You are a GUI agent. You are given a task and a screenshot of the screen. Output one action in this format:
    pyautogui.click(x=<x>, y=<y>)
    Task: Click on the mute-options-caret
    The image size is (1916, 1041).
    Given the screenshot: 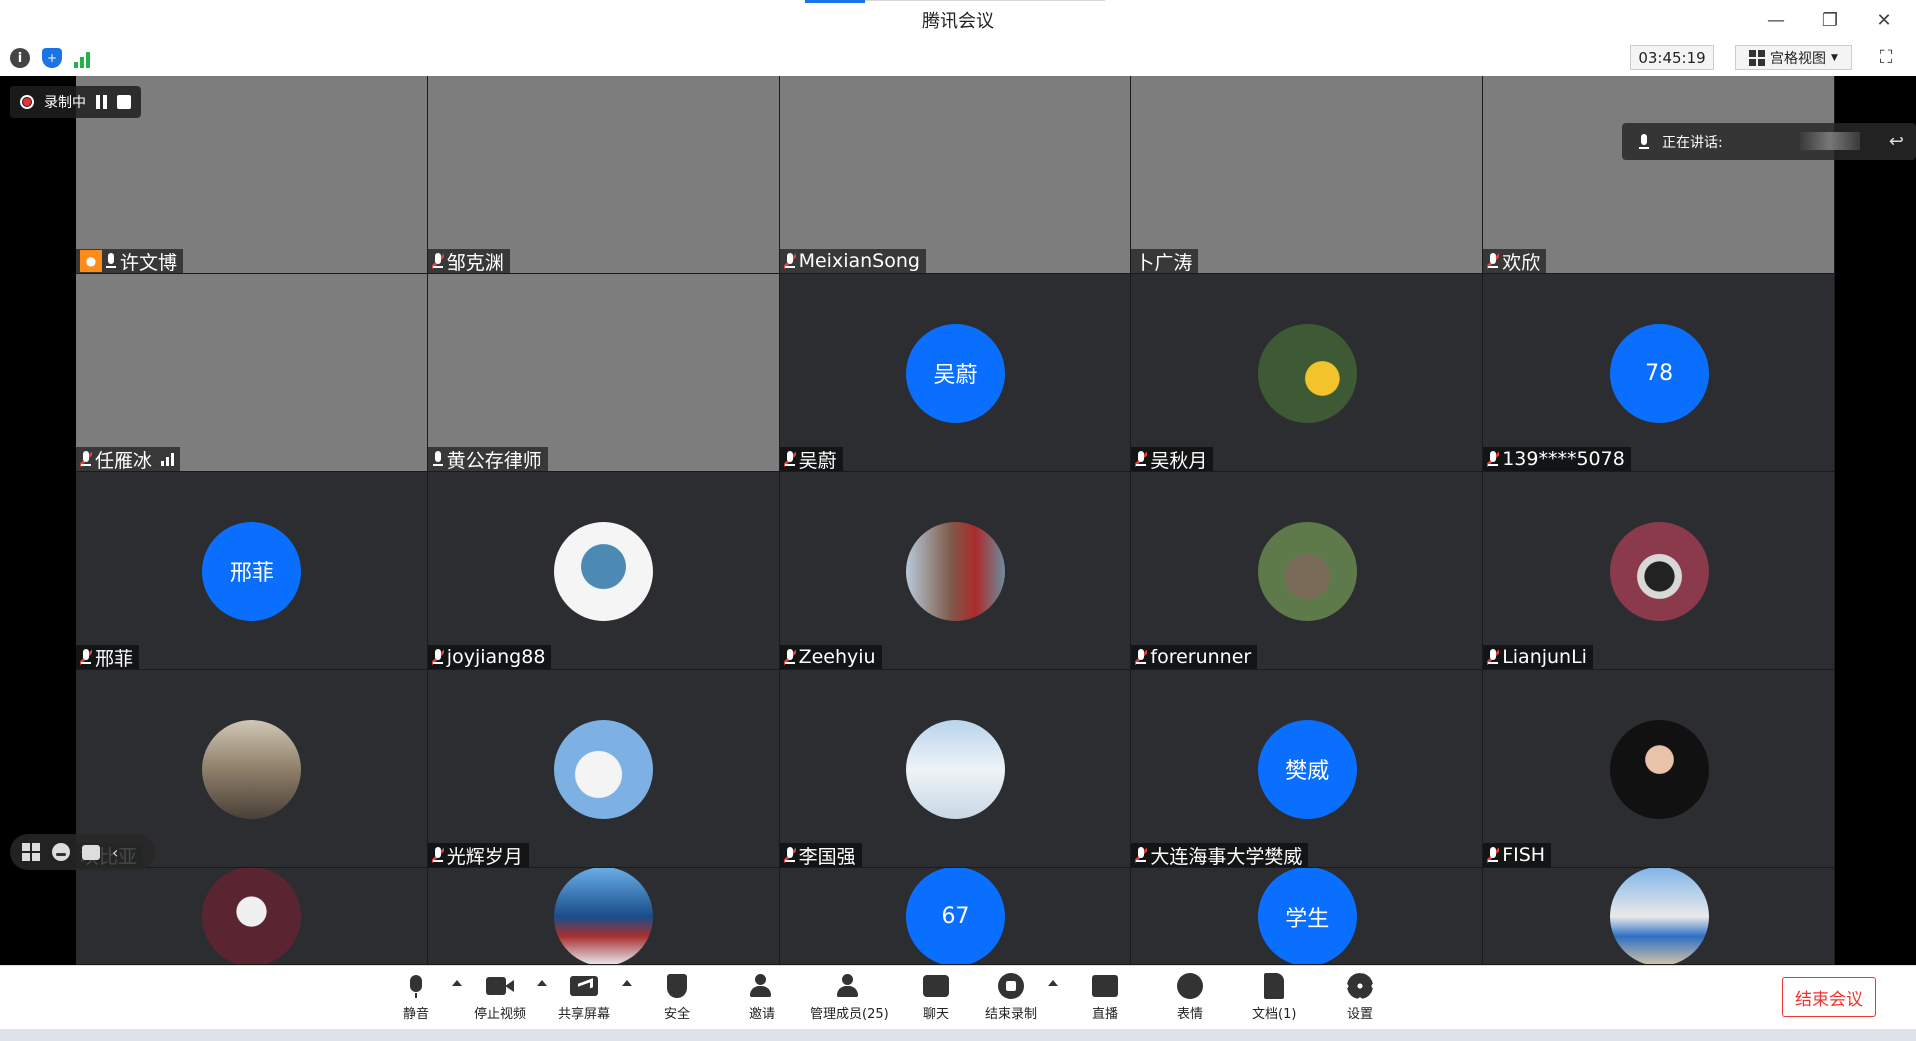 What is the action you would take?
    pyautogui.click(x=457, y=983)
    